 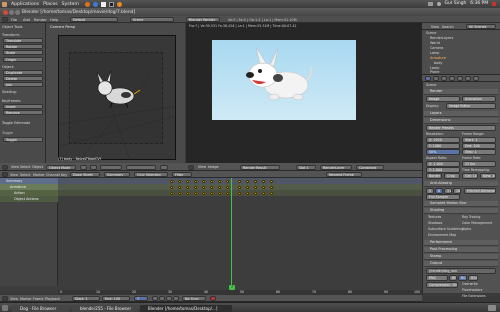 What do you see at coordinates (443, 99) in the screenshot?
I see `render-image-button: Image` at bounding box center [443, 99].